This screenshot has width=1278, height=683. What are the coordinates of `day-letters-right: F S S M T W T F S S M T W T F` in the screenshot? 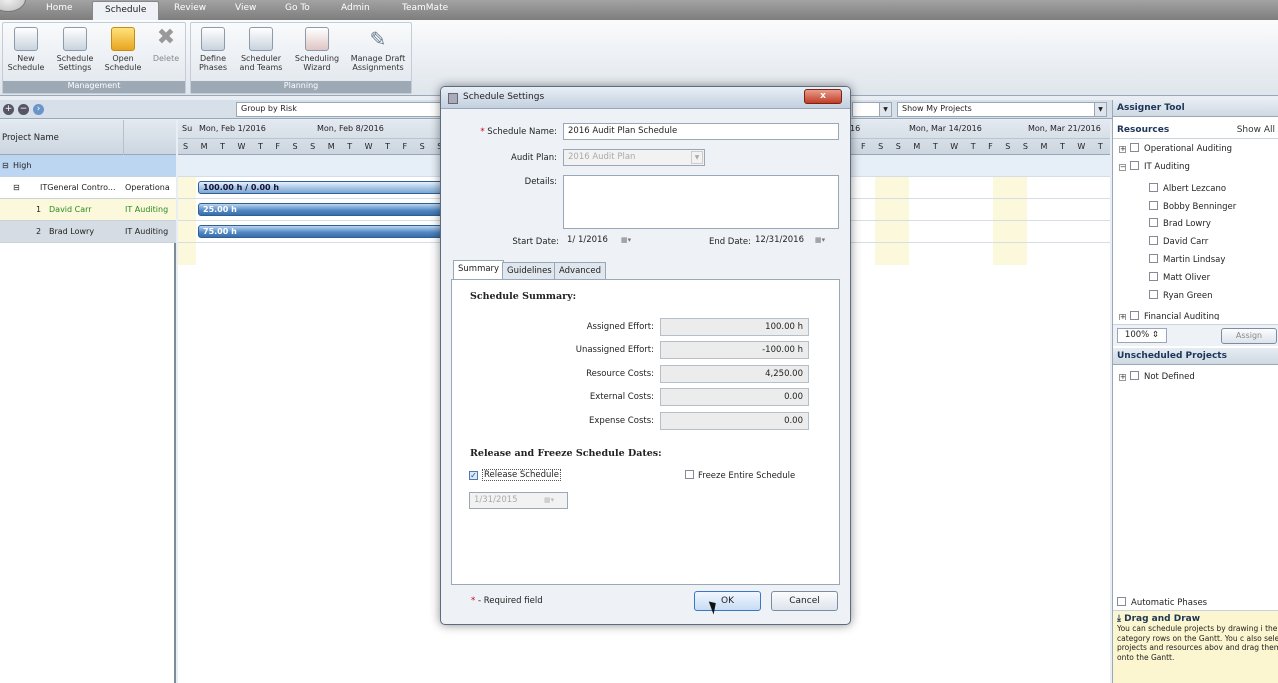 It's located at (985, 146).